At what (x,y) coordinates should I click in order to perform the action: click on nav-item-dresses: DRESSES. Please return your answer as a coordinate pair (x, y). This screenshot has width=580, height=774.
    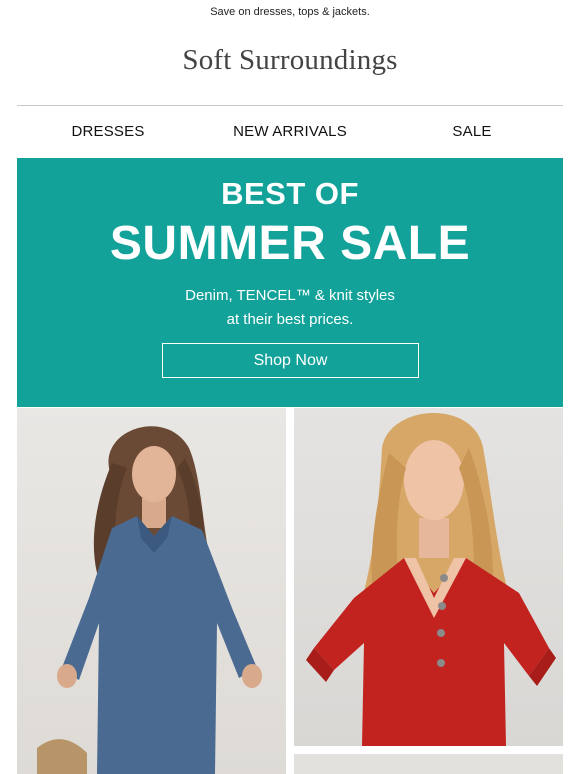
    Looking at the image, I should click on (108, 131).